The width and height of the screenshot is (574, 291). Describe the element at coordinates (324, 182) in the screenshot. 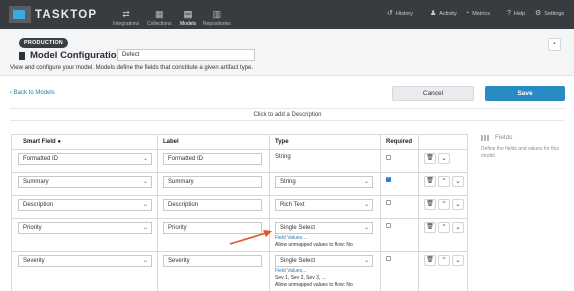

I see `type-select: String ⌄` at that location.